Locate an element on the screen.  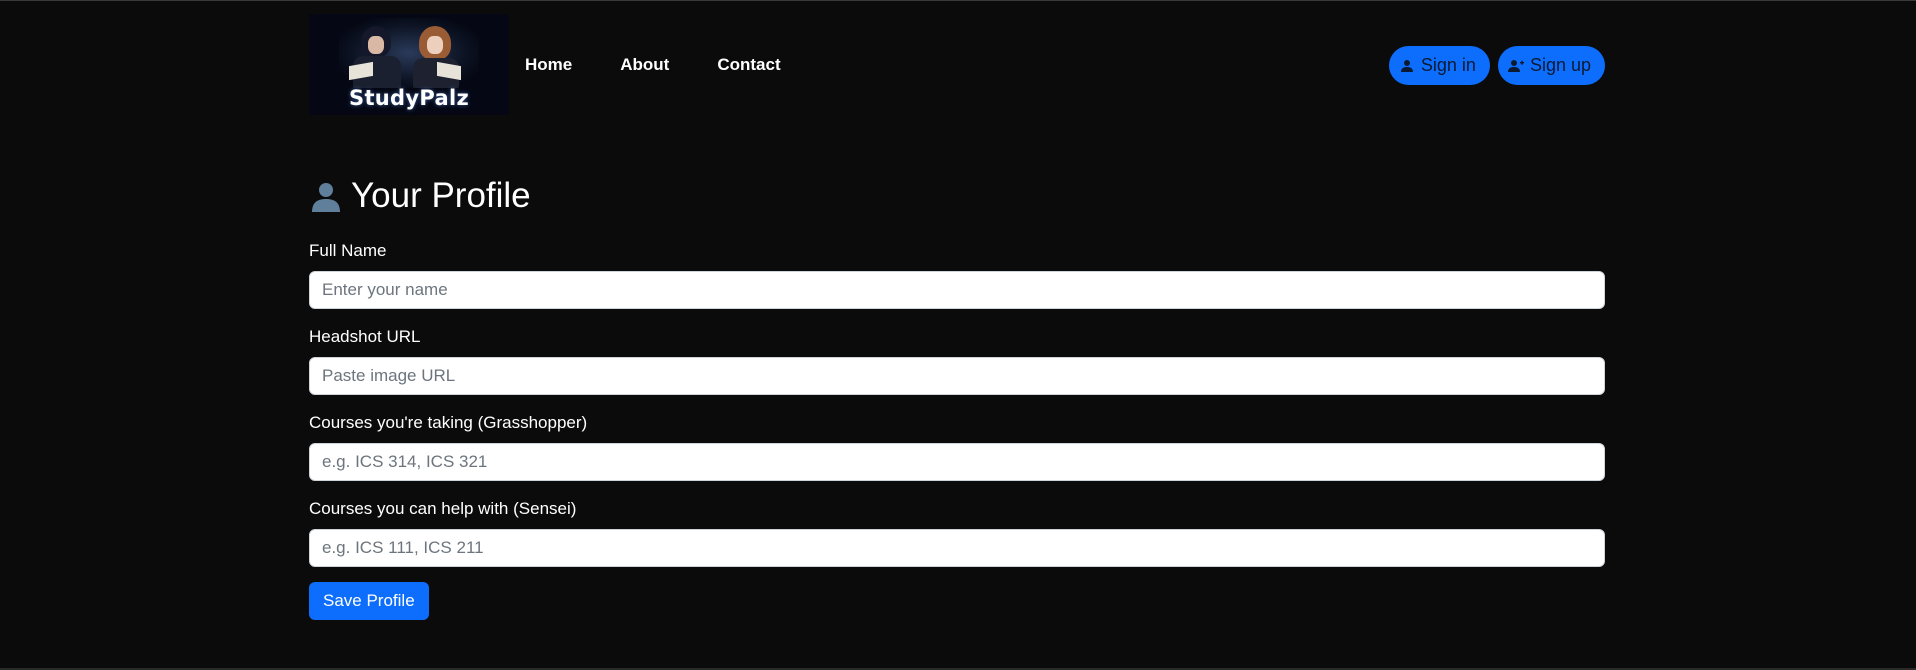
page-title: Your Profile is located at coordinates (420, 196).